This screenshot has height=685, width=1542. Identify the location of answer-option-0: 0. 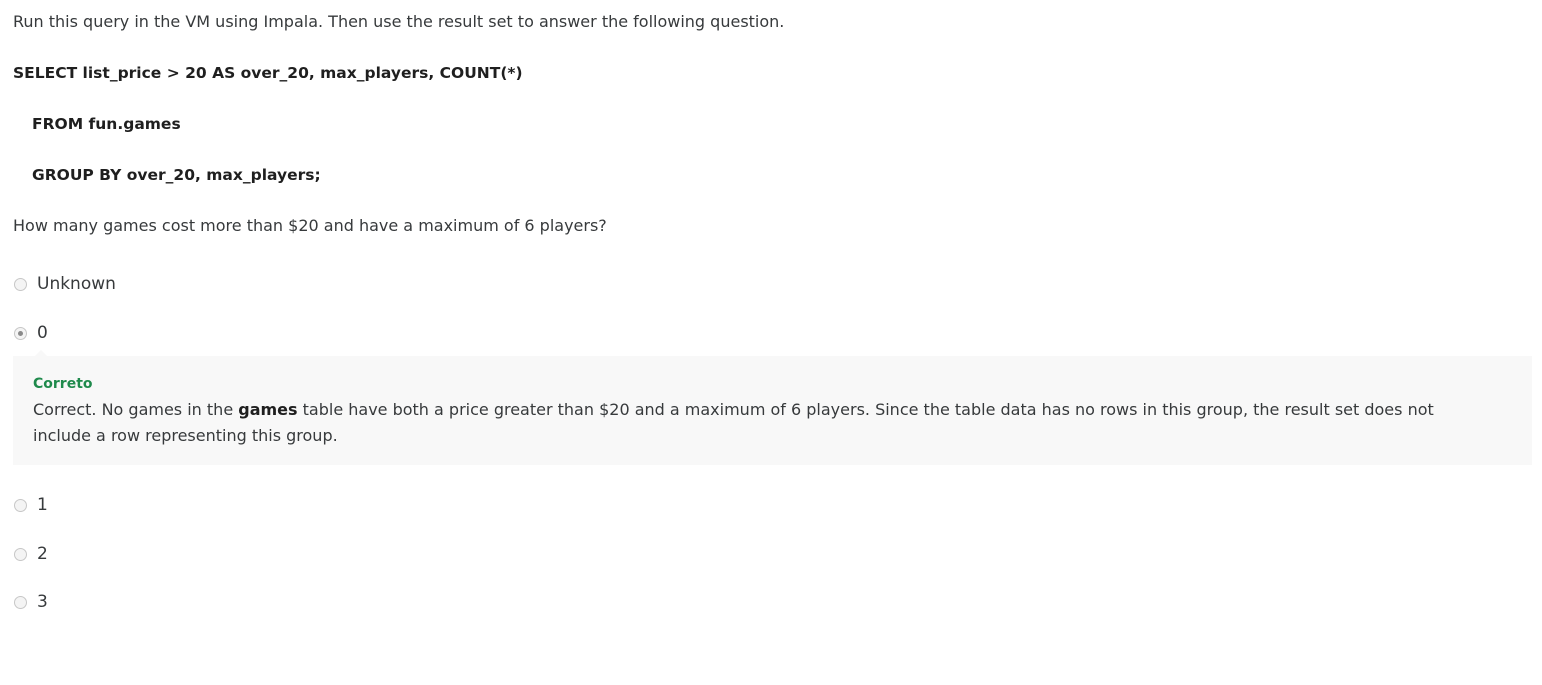
(30, 333).